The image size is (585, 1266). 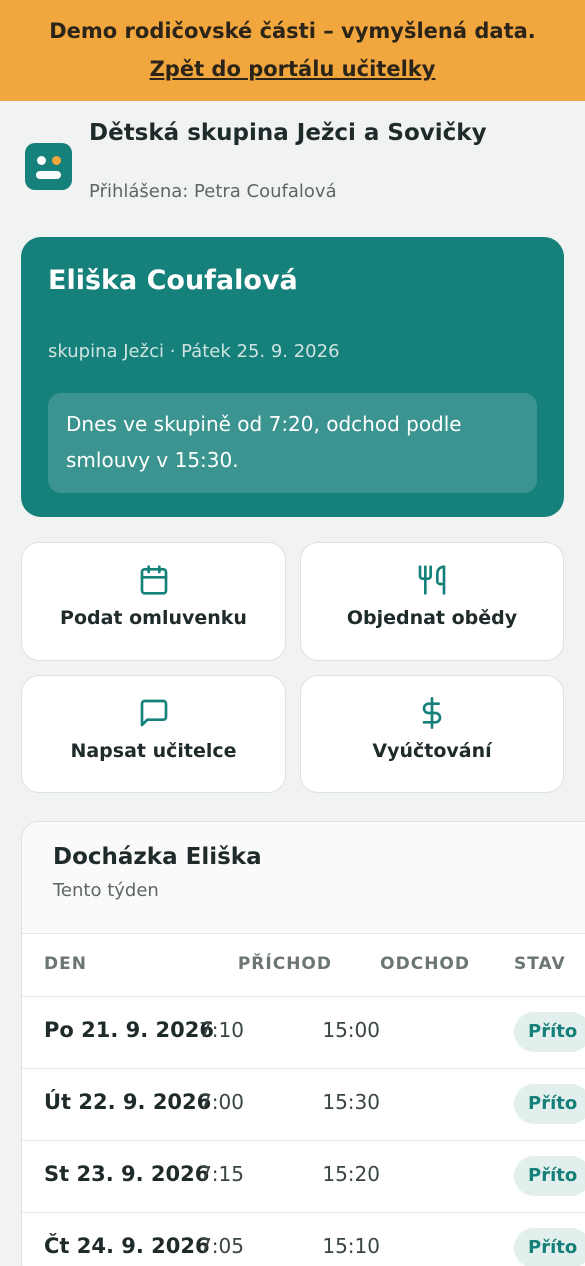 I want to click on back-to-teacher-portal-link: Zpět do portálu učitelky, so click(x=293, y=69).